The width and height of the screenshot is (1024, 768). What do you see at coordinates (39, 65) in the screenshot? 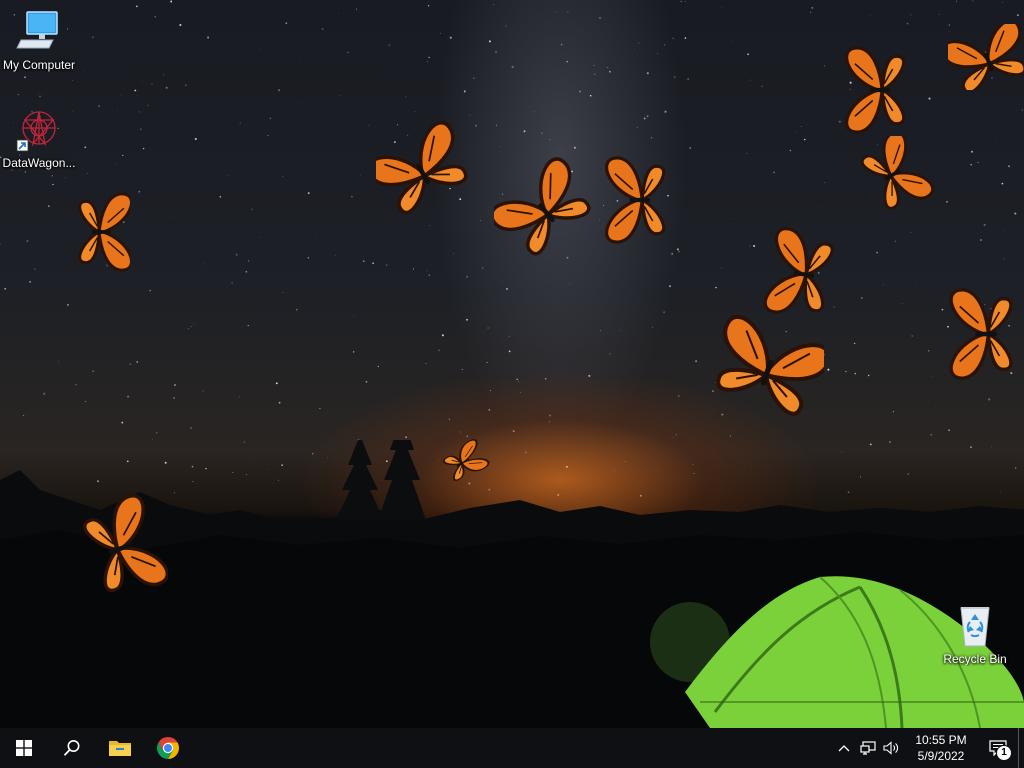
I see `desktop-icon-label: My Computer` at bounding box center [39, 65].